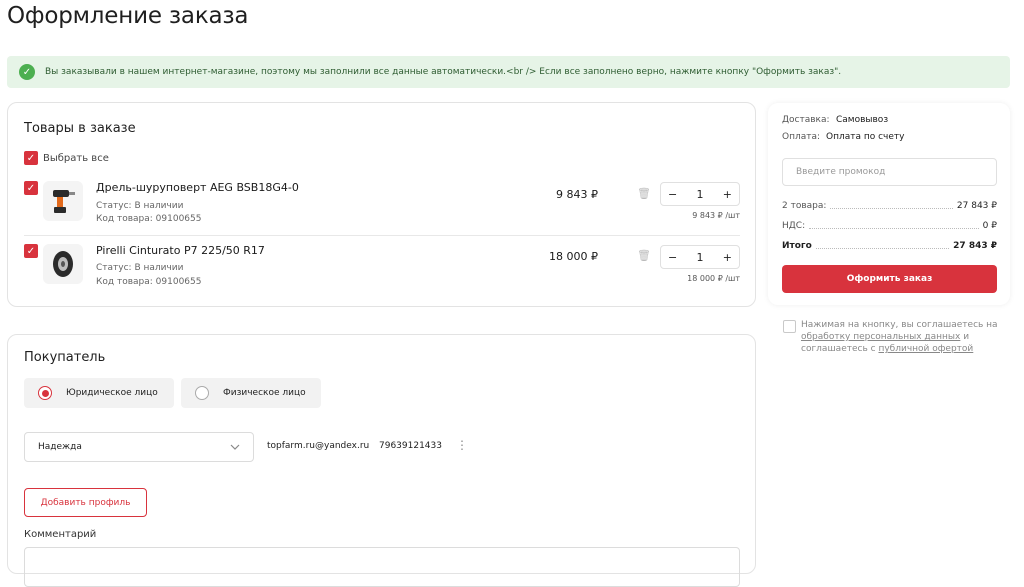  What do you see at coordinates (804, 206) in the screenshot?
I see `goods-label: 2 товара:` at bounding box center [804, 206].